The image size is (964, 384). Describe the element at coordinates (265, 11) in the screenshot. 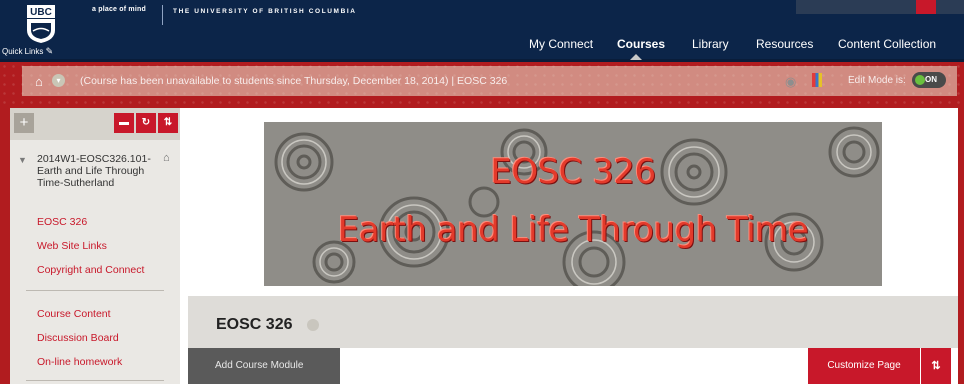

I see `university-name: THE UNIVERSITY OF BRITISH COLUMBIA` at that location.